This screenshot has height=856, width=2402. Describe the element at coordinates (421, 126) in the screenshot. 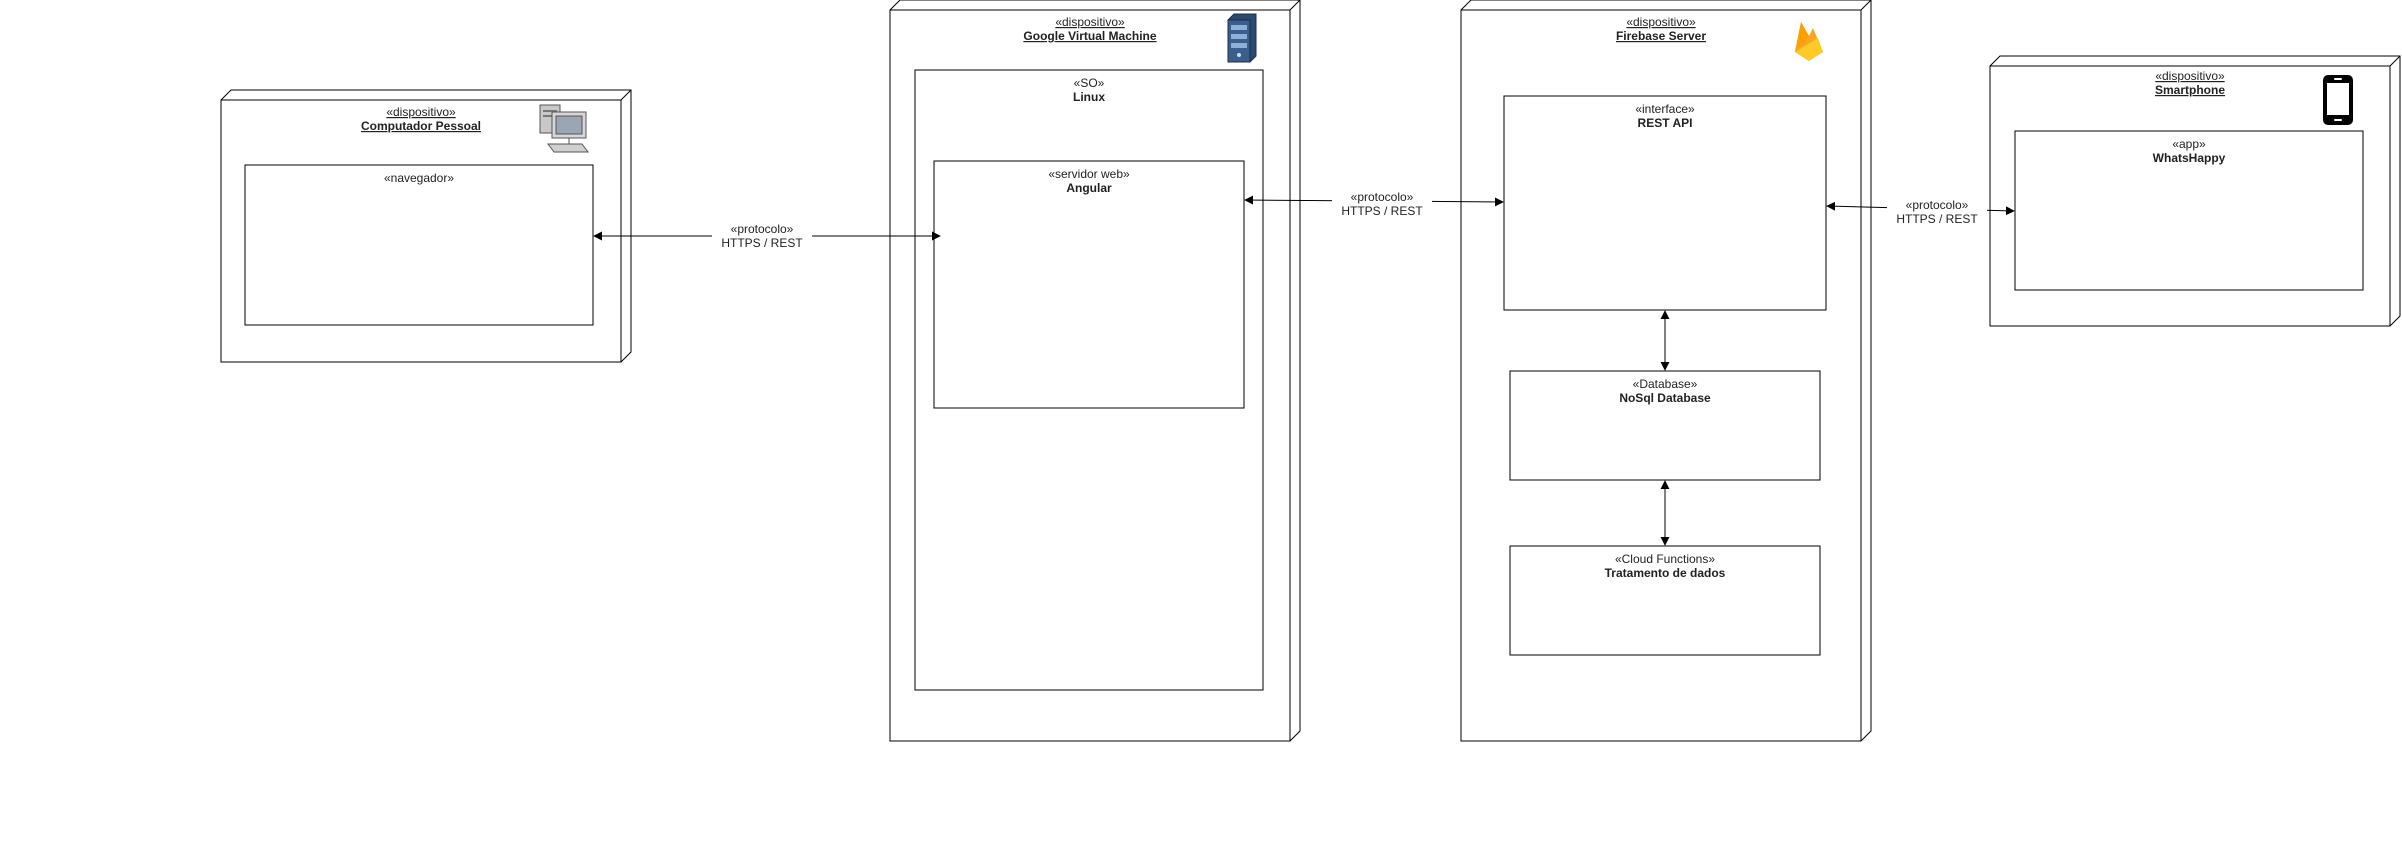

I see `node-title: Computador Pessoal` at that location.